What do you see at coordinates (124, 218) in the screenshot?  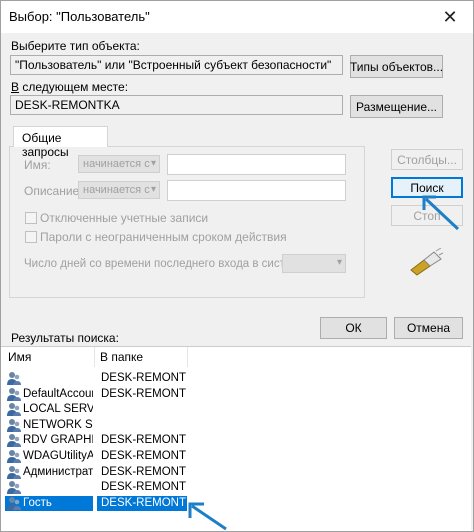 I see `disabled-accounts-label: Отключенные учетные записи` at bounding box center [124, 218].